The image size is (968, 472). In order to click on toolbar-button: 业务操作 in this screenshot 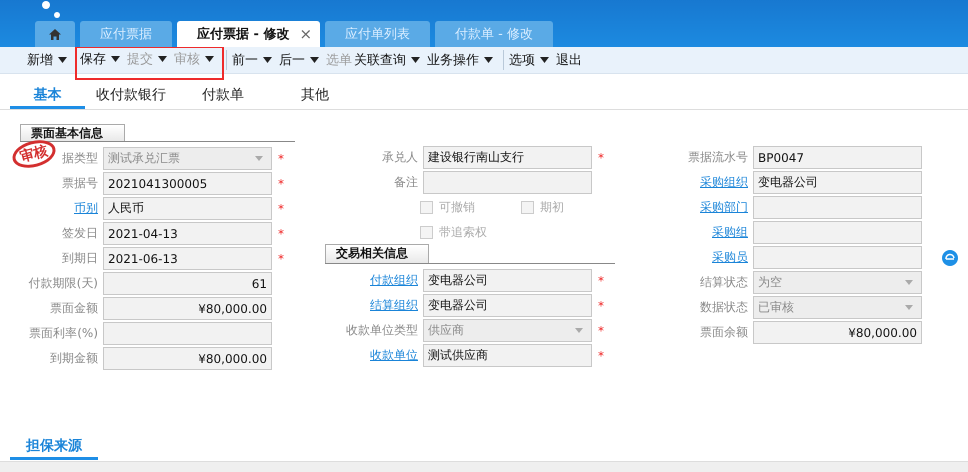, I will do `click(453, 60)`.